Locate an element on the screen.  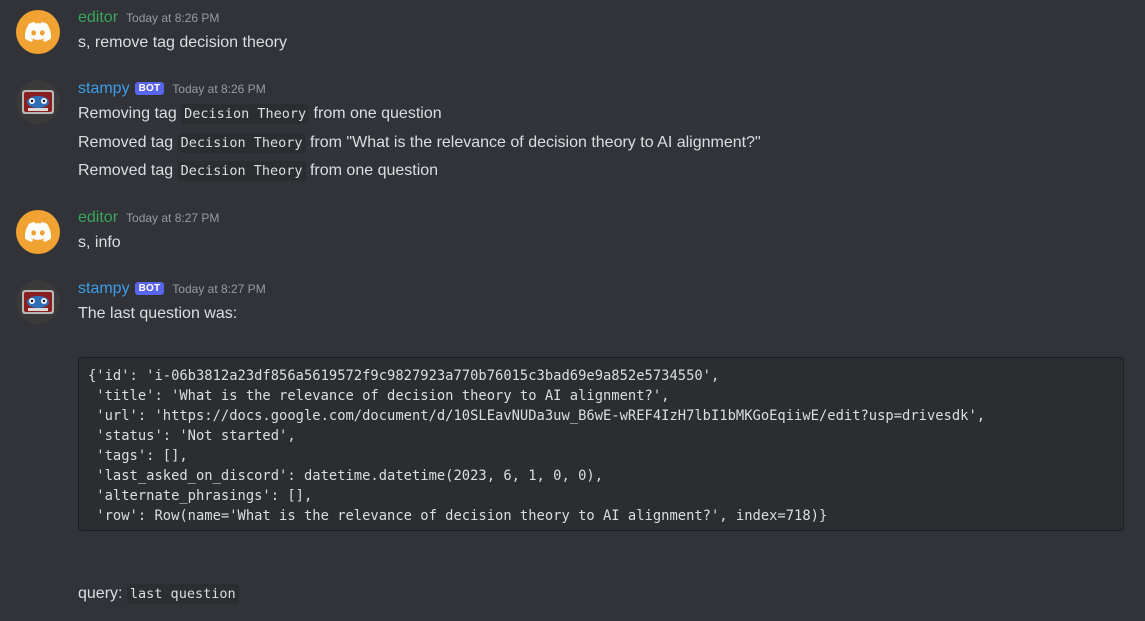
message-text: s, remove tag decision theory is located at coordinates (182, 42).